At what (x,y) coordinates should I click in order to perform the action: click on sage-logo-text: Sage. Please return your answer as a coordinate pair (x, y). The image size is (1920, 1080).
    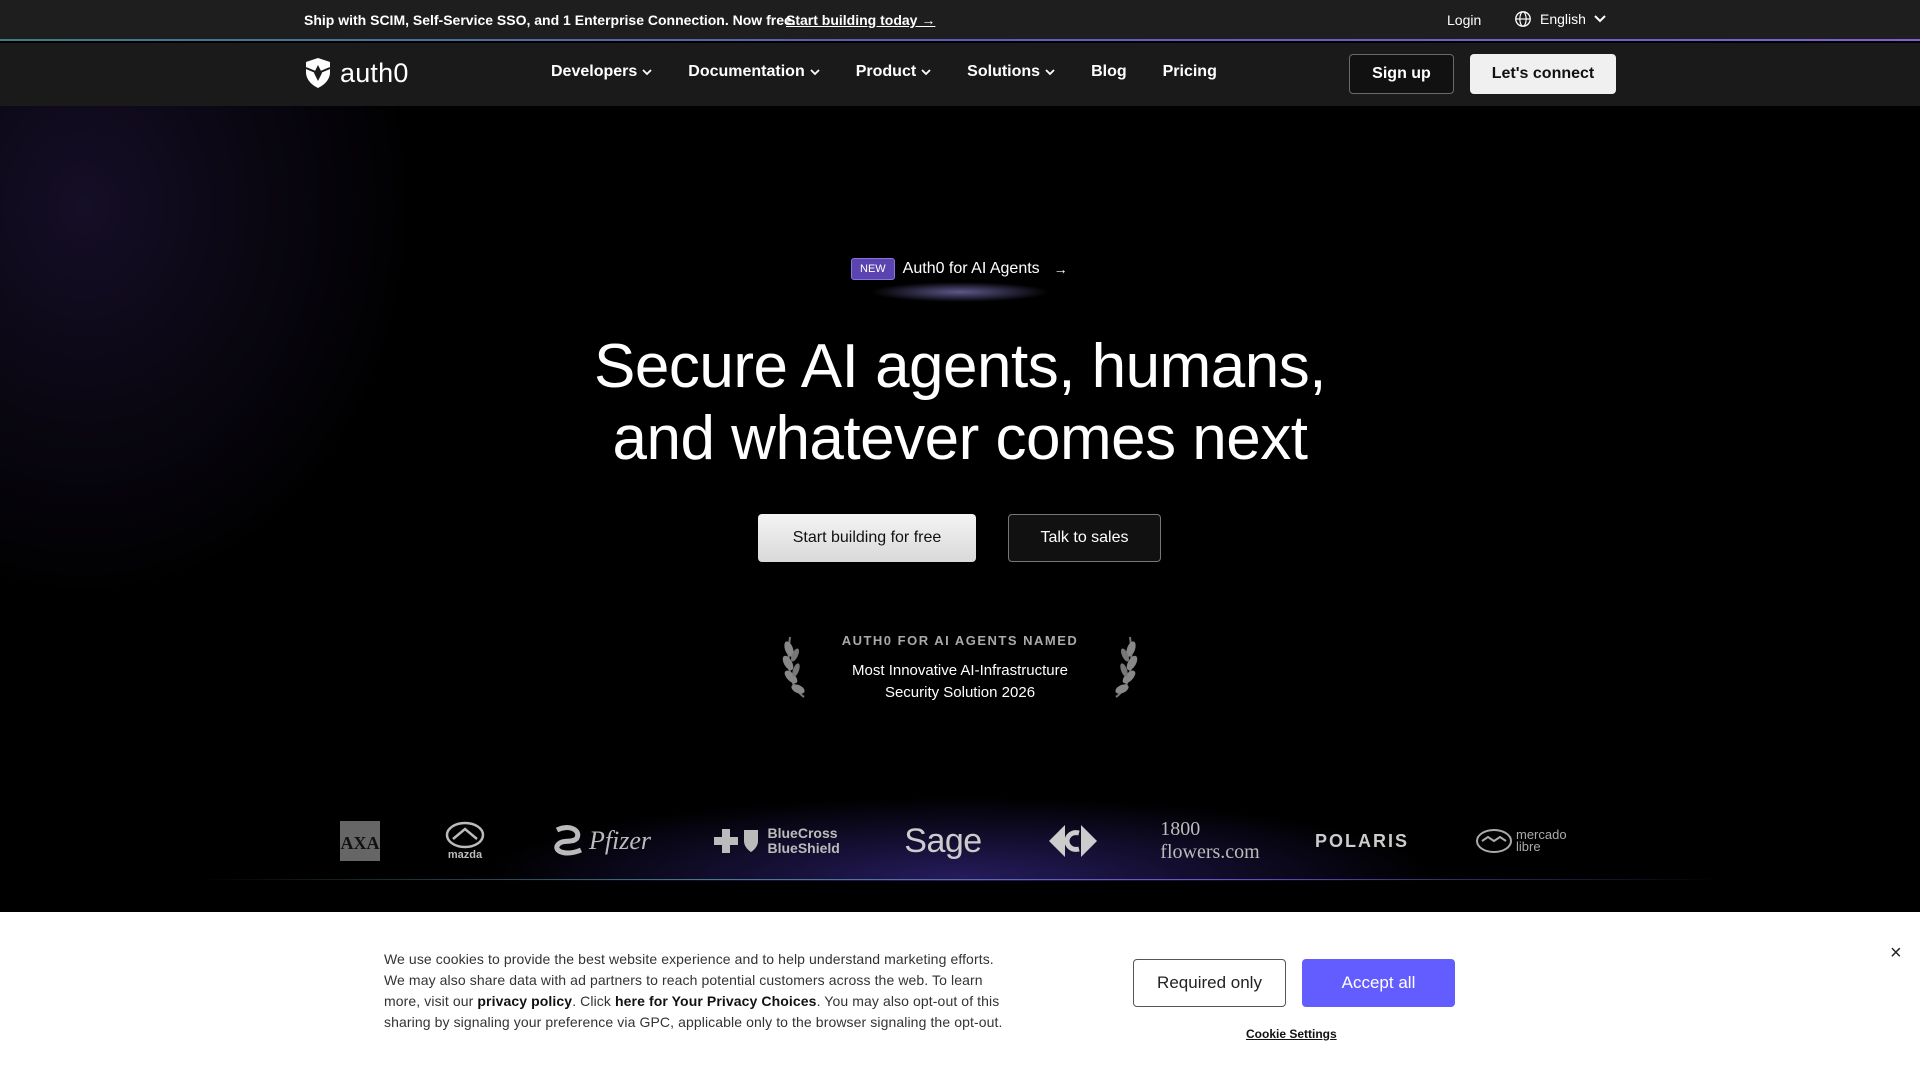
    Looking at the image, I should click on (943, 840).